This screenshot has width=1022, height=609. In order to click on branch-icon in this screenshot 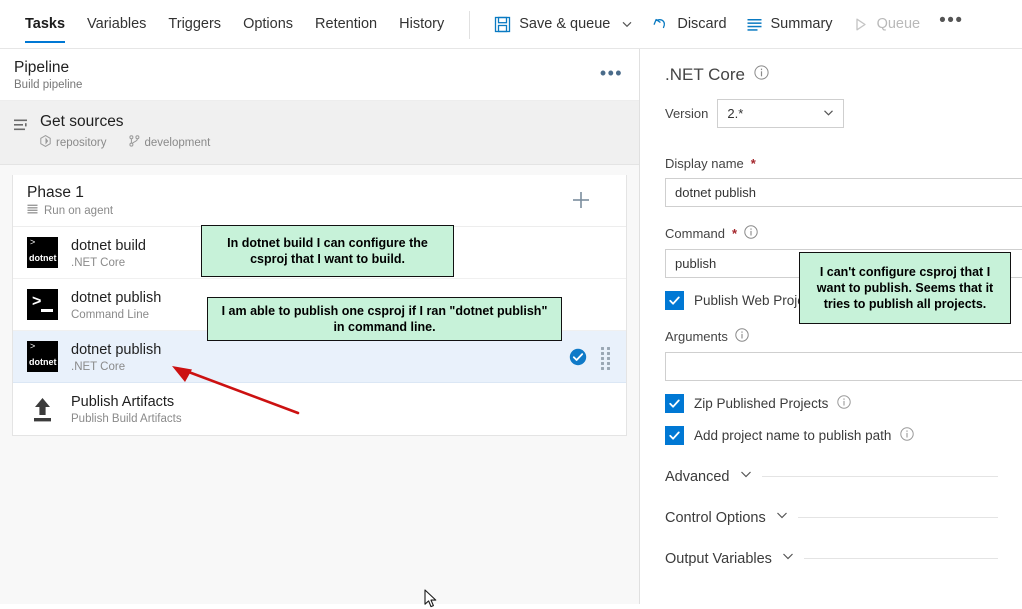, I will do `click(134, 142)`.